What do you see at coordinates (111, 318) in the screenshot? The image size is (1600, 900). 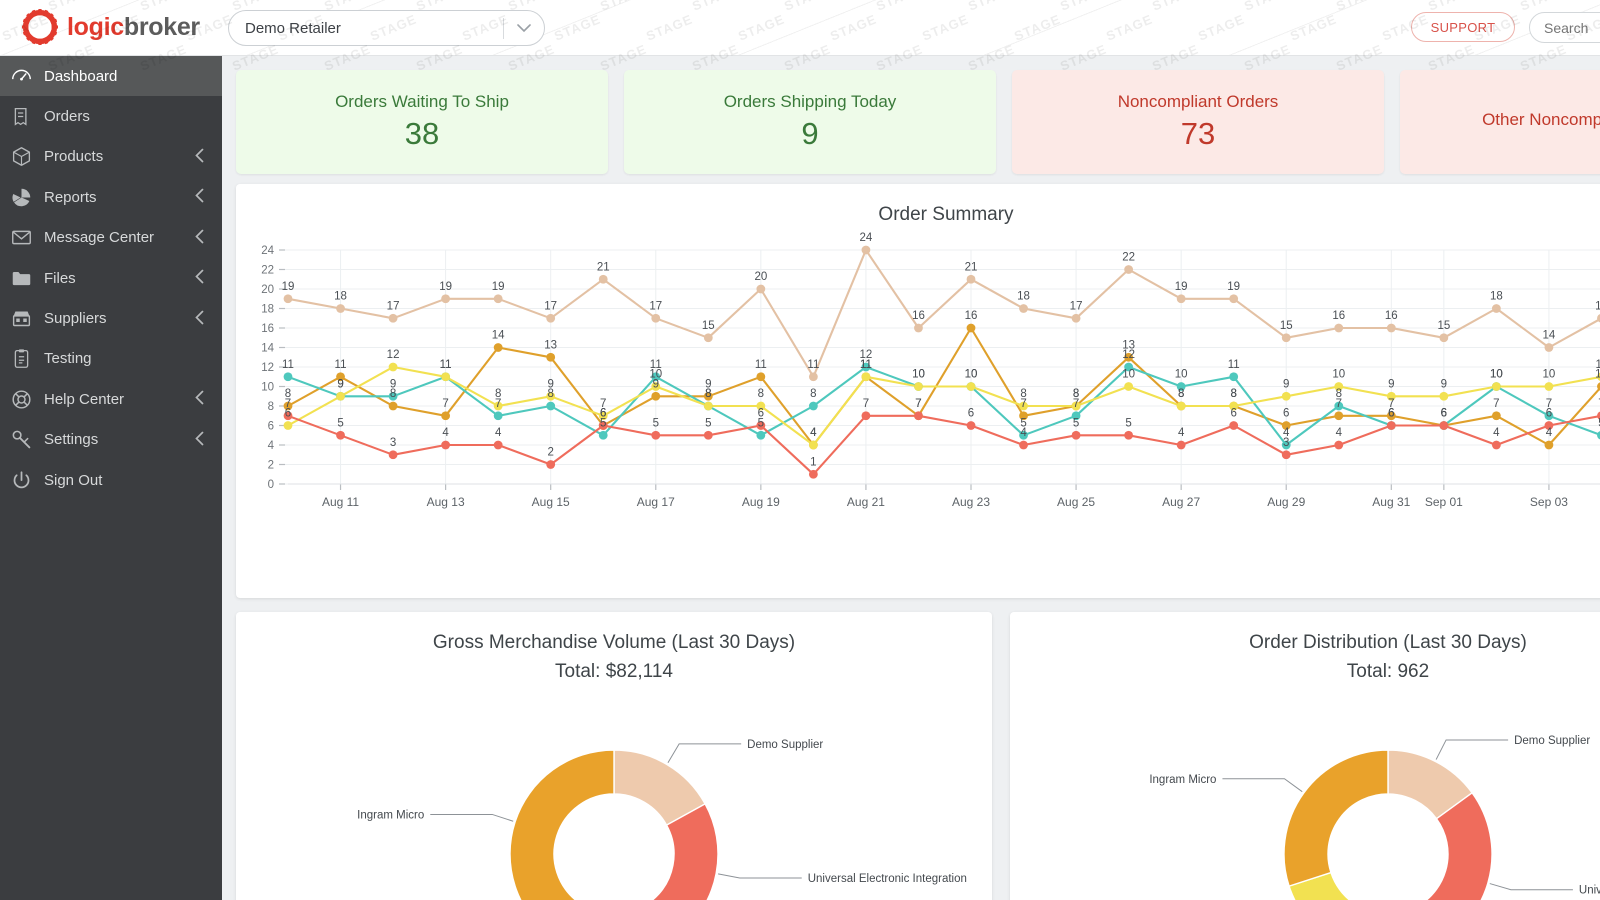 I see `sidebar-item-suppliers: Suppliers` at bounding box center [111, 318].